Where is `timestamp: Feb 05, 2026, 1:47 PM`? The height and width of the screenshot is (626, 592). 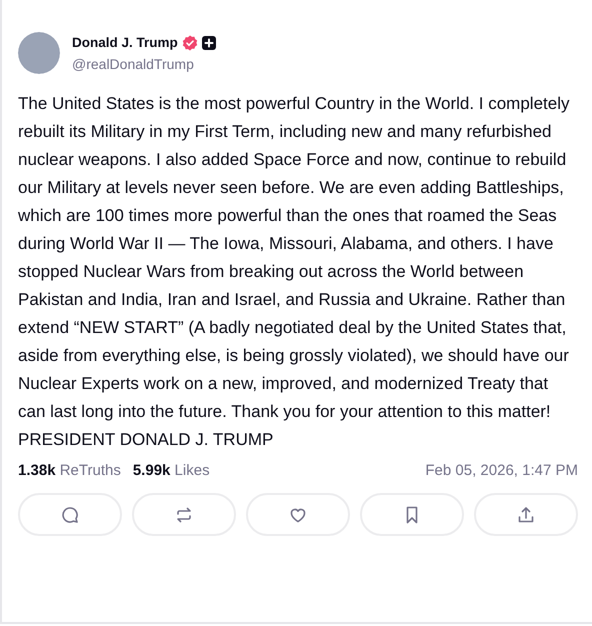 timestamp: Feb 05, 2026, 1:47 PM is located at coordinates (501, 470).